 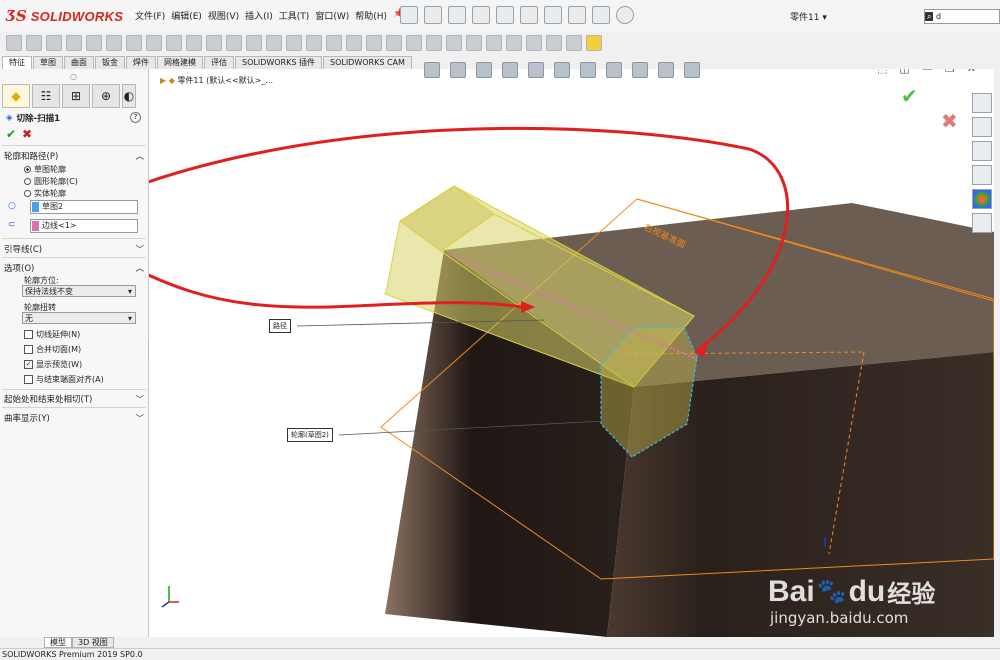 I want to click on profile-selection-field: 草图2, so click(x=84, y=207).